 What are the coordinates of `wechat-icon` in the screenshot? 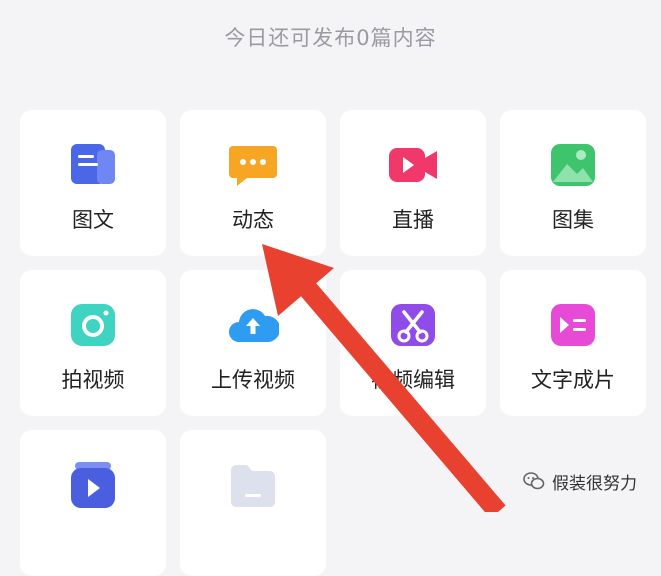 It's located at (534, 481).